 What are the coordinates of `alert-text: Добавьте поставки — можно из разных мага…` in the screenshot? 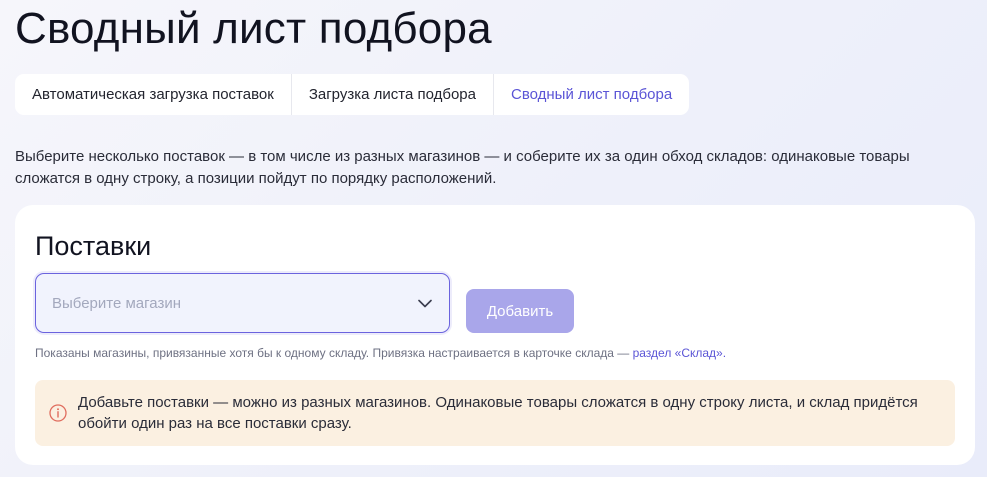 It's located at (498, 413).